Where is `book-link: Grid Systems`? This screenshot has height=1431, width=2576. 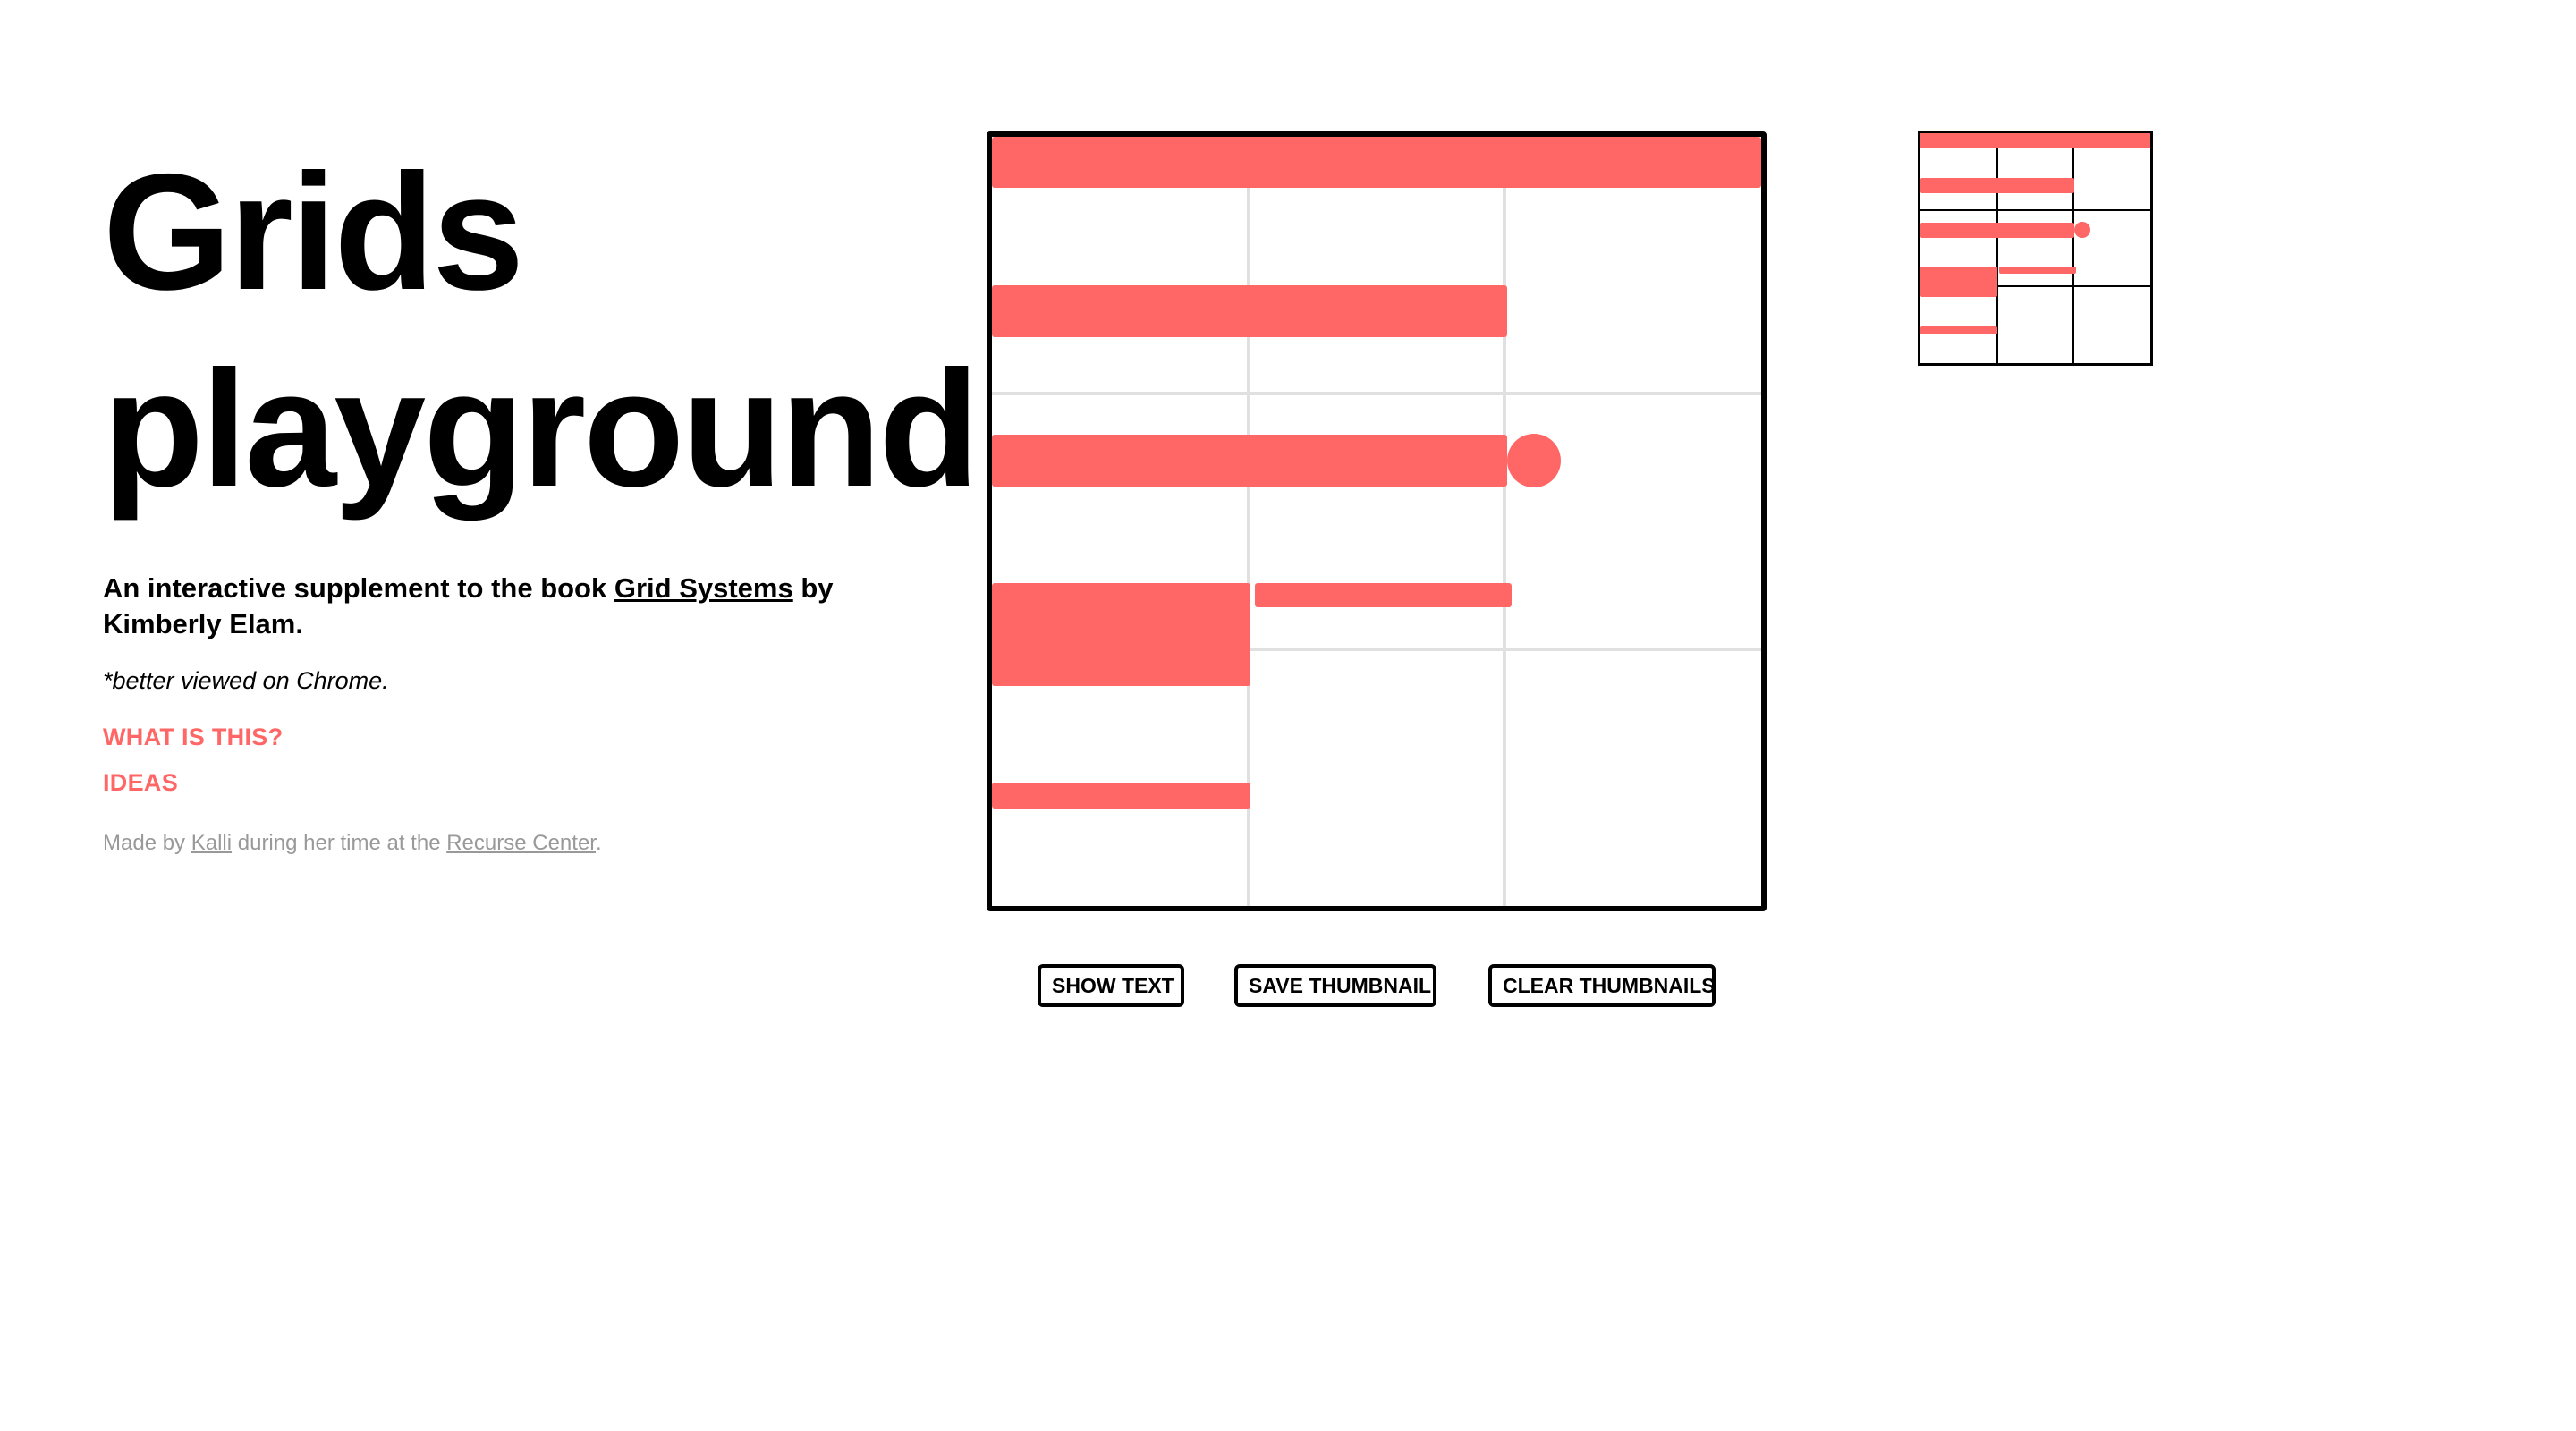 book-link: Grid Systems is located at coordinates (703, 588).